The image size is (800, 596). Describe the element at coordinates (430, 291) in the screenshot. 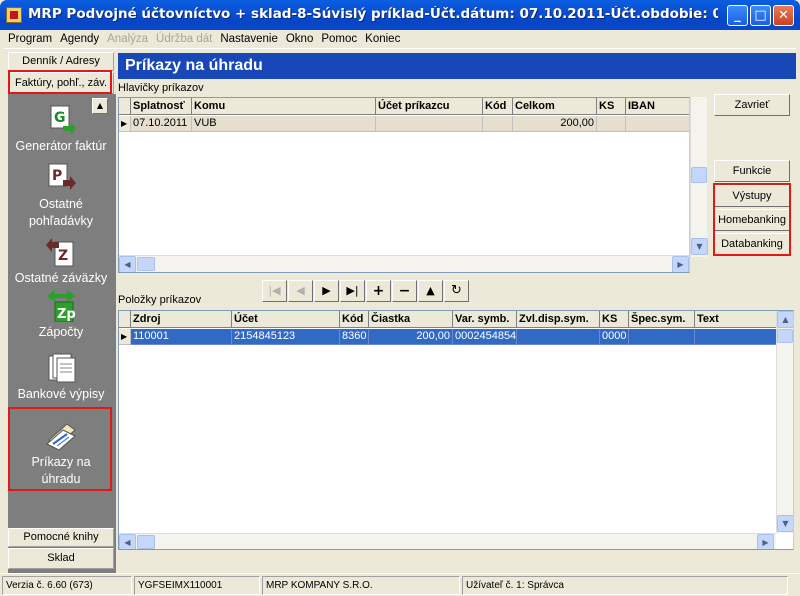

I see `move-up-icon: ▲` at that location.